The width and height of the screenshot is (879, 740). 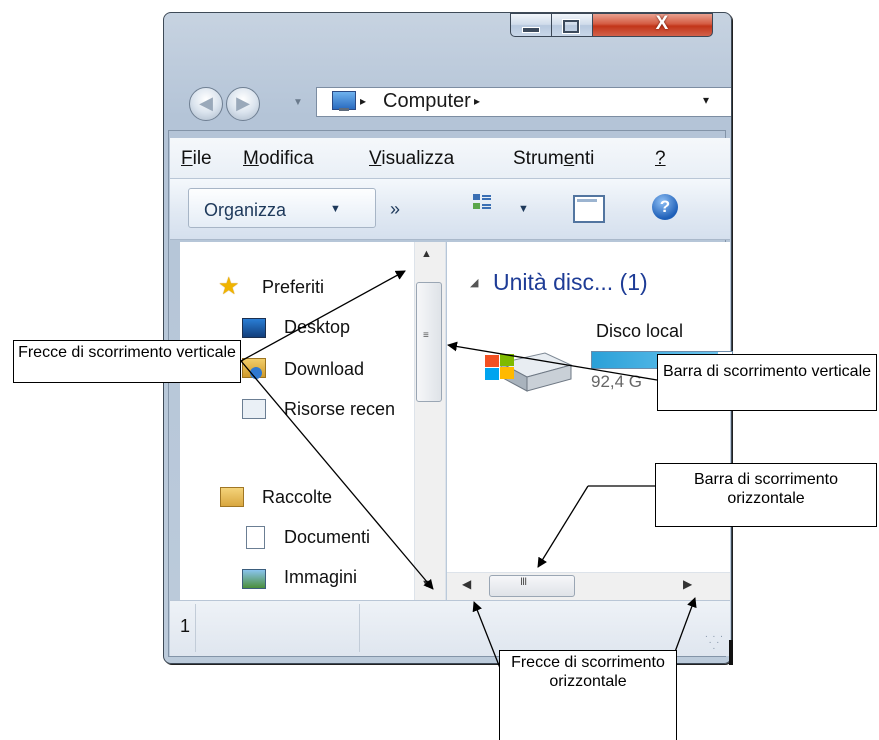 I want to click on organize-label: Organizza, so click(x=245, y=210).